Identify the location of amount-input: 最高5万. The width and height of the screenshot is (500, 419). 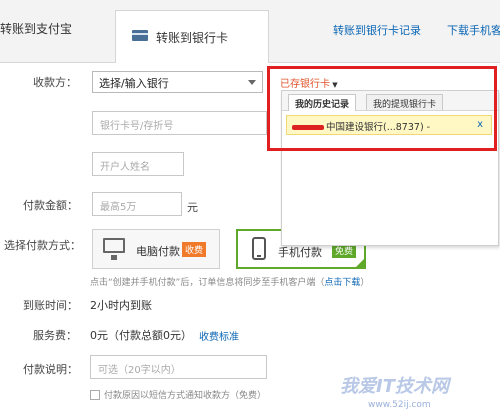
(137, 204).